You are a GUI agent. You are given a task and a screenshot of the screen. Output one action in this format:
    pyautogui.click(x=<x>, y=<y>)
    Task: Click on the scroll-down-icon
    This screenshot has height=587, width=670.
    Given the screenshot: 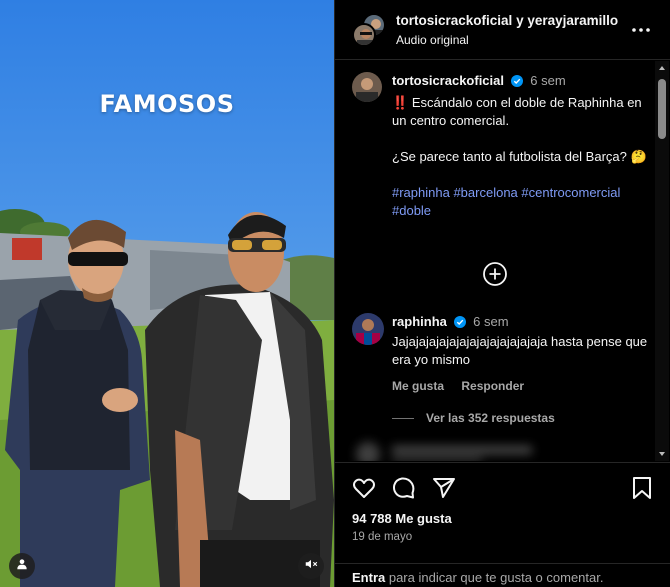 What is the action you would take?
    pyautogui.click(x=662, y=454)
    